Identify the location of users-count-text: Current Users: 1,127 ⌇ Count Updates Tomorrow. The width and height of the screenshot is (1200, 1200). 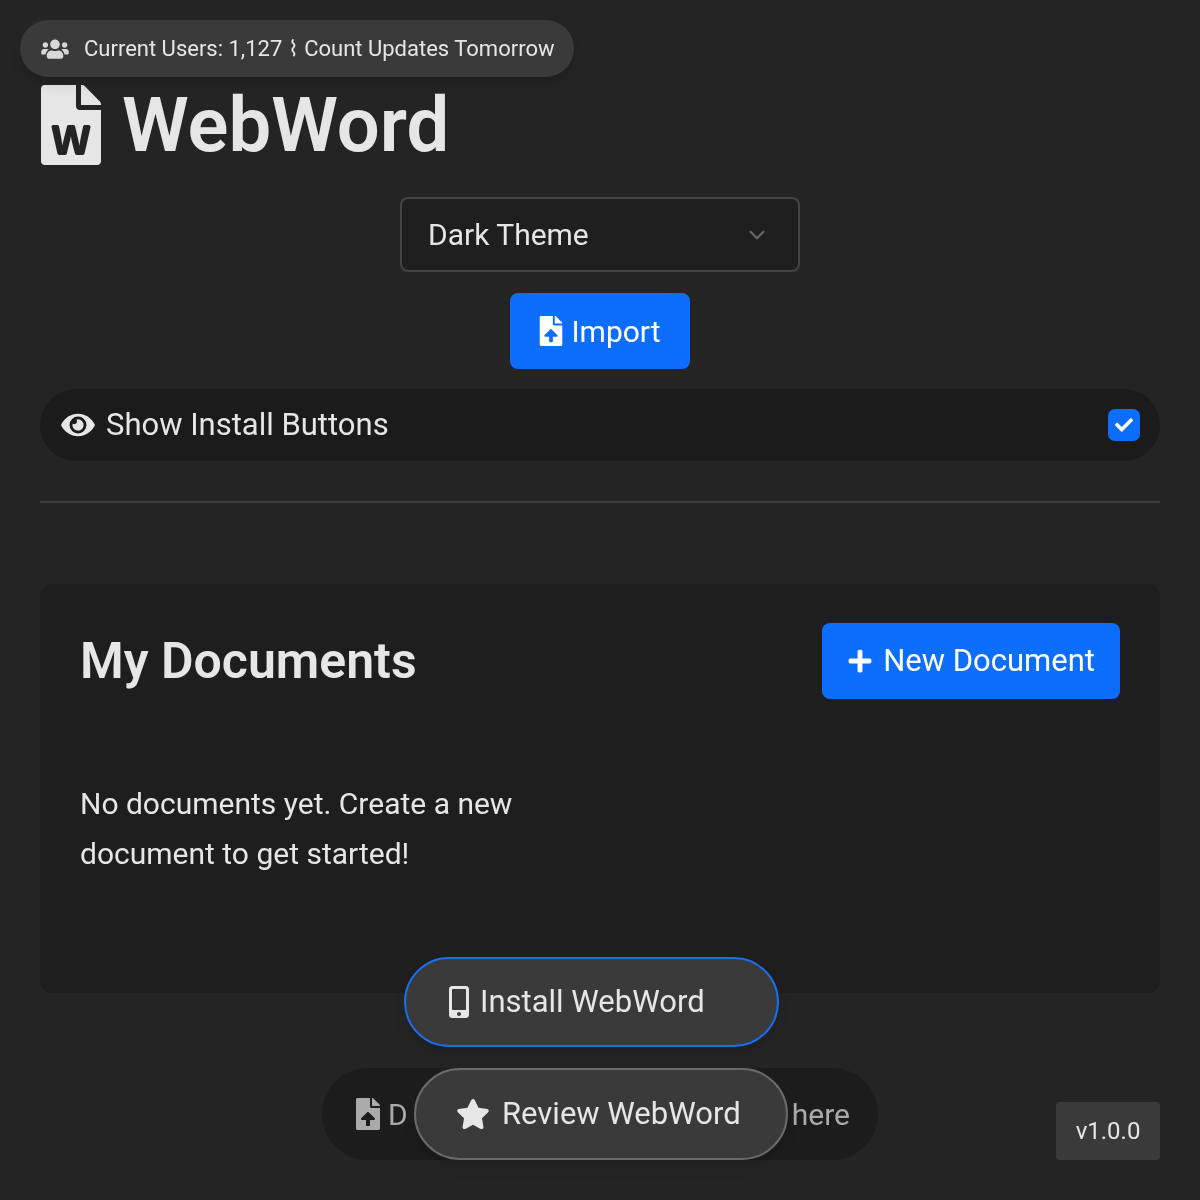
(319, 49).